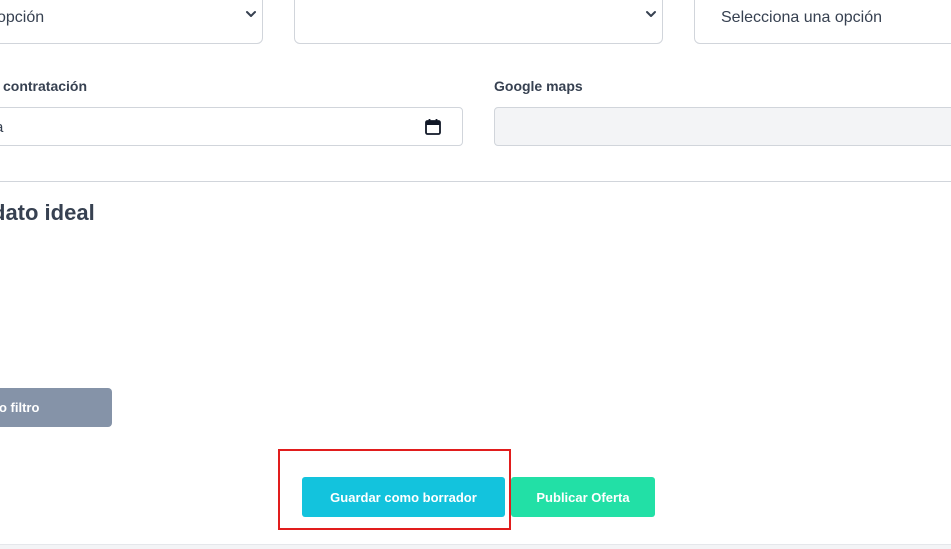 The width and height of the screenshot is (951, 549). I want to click on filter-button: o filtro, so click(56, 407).